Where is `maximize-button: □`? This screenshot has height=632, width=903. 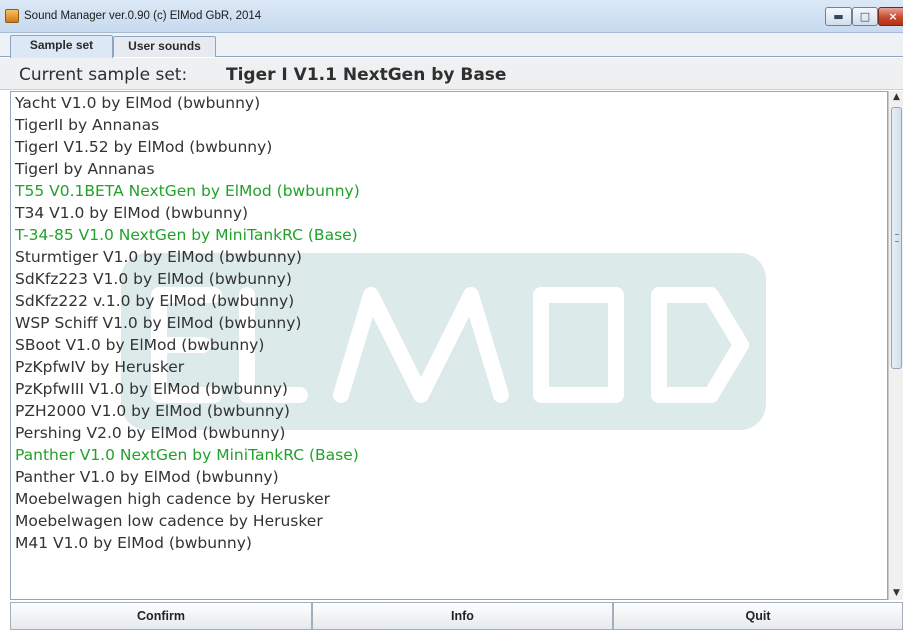 maximize-button: □ is located at coordinates (865, 16).